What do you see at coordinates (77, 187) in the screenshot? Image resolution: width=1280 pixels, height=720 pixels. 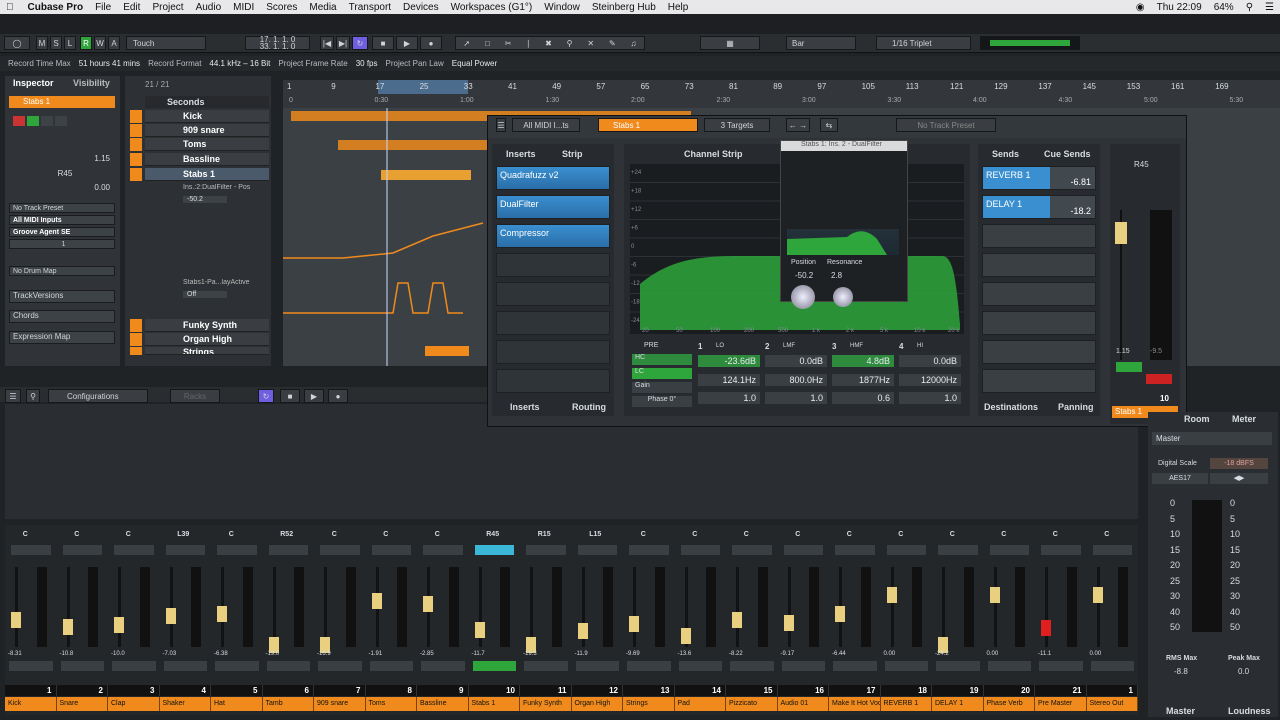 I see `inspector-offset: 0.00` at bounding box center [77, 187].